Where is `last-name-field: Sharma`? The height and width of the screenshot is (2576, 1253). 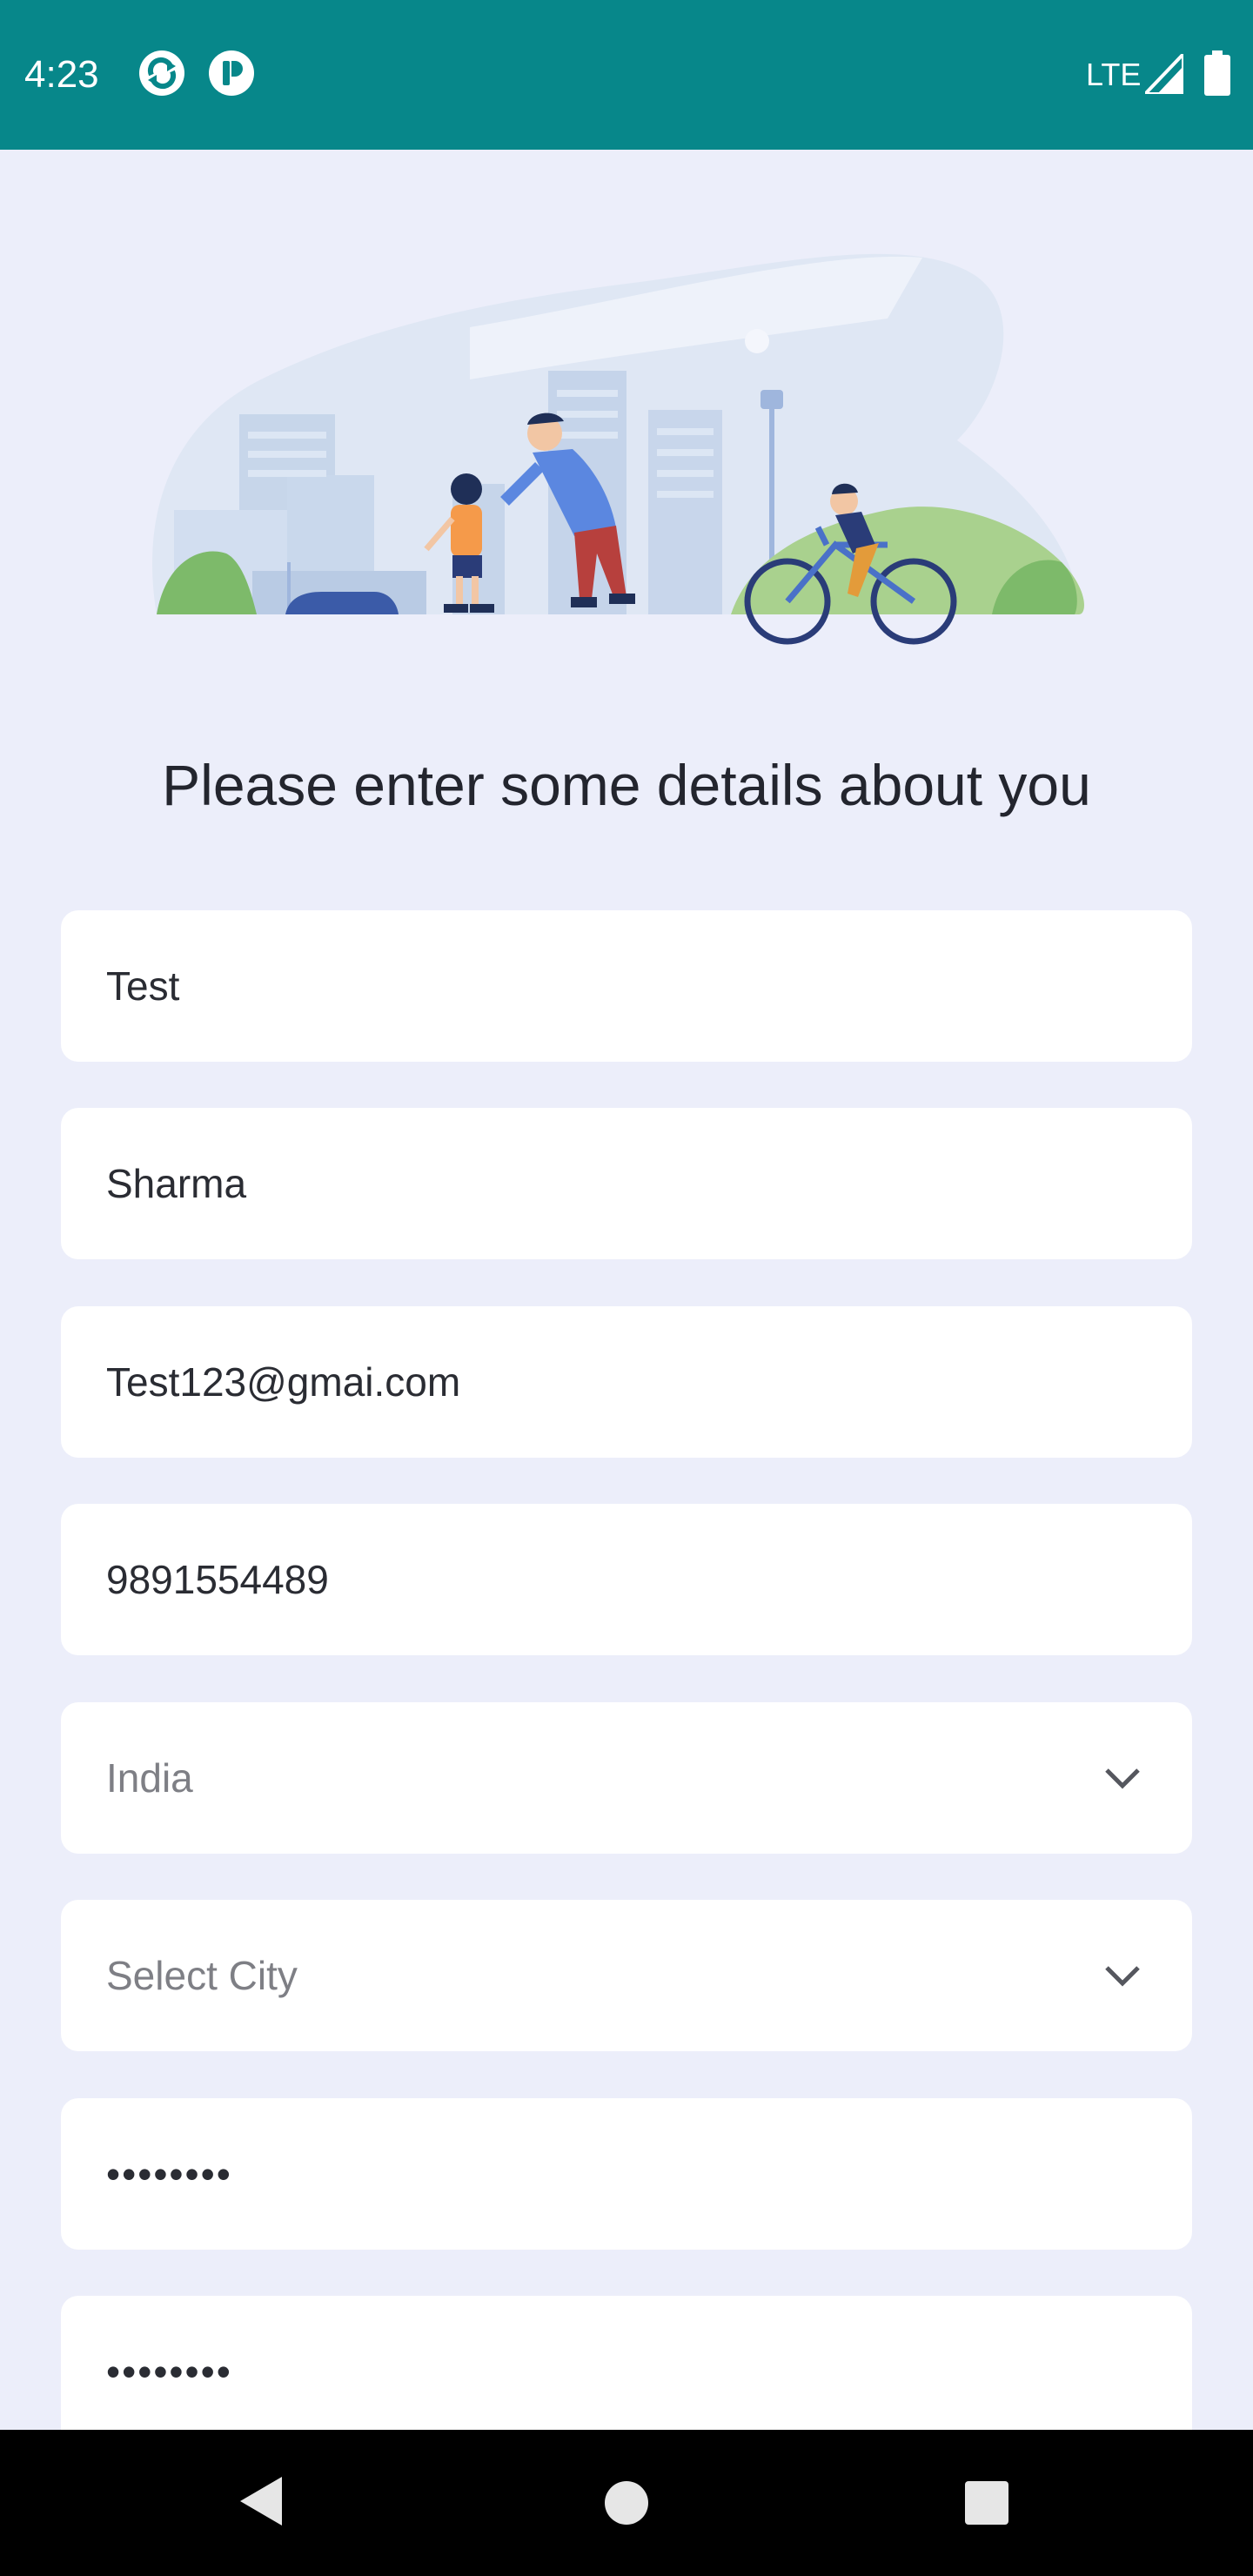
last-name-field: Sharma is located at coordinates (626, 1184).